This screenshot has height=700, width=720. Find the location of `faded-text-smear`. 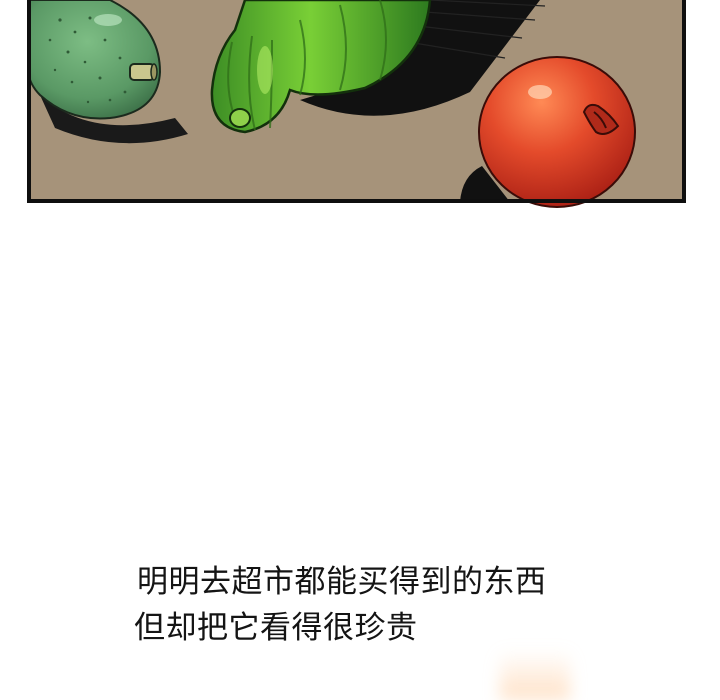

faded-text-smear is located at coordinates (580, 626).